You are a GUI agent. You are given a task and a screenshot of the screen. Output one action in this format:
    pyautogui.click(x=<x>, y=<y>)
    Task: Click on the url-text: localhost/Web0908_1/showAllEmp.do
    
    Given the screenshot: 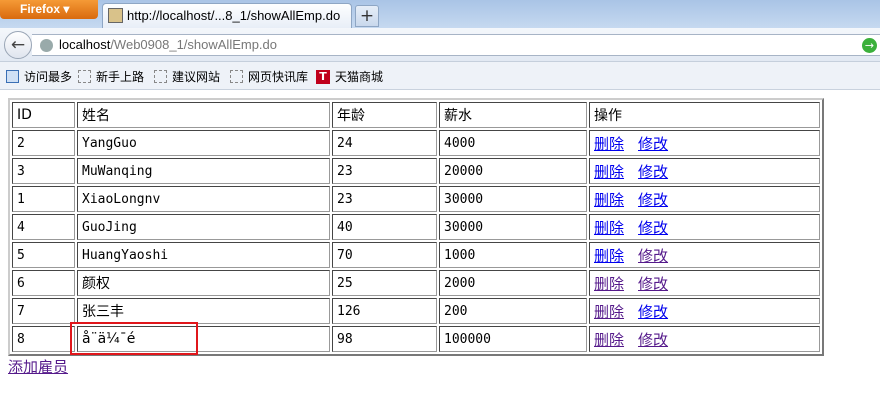 What is the action you would take?
    pyautogui.click(x=168, y=44)
    